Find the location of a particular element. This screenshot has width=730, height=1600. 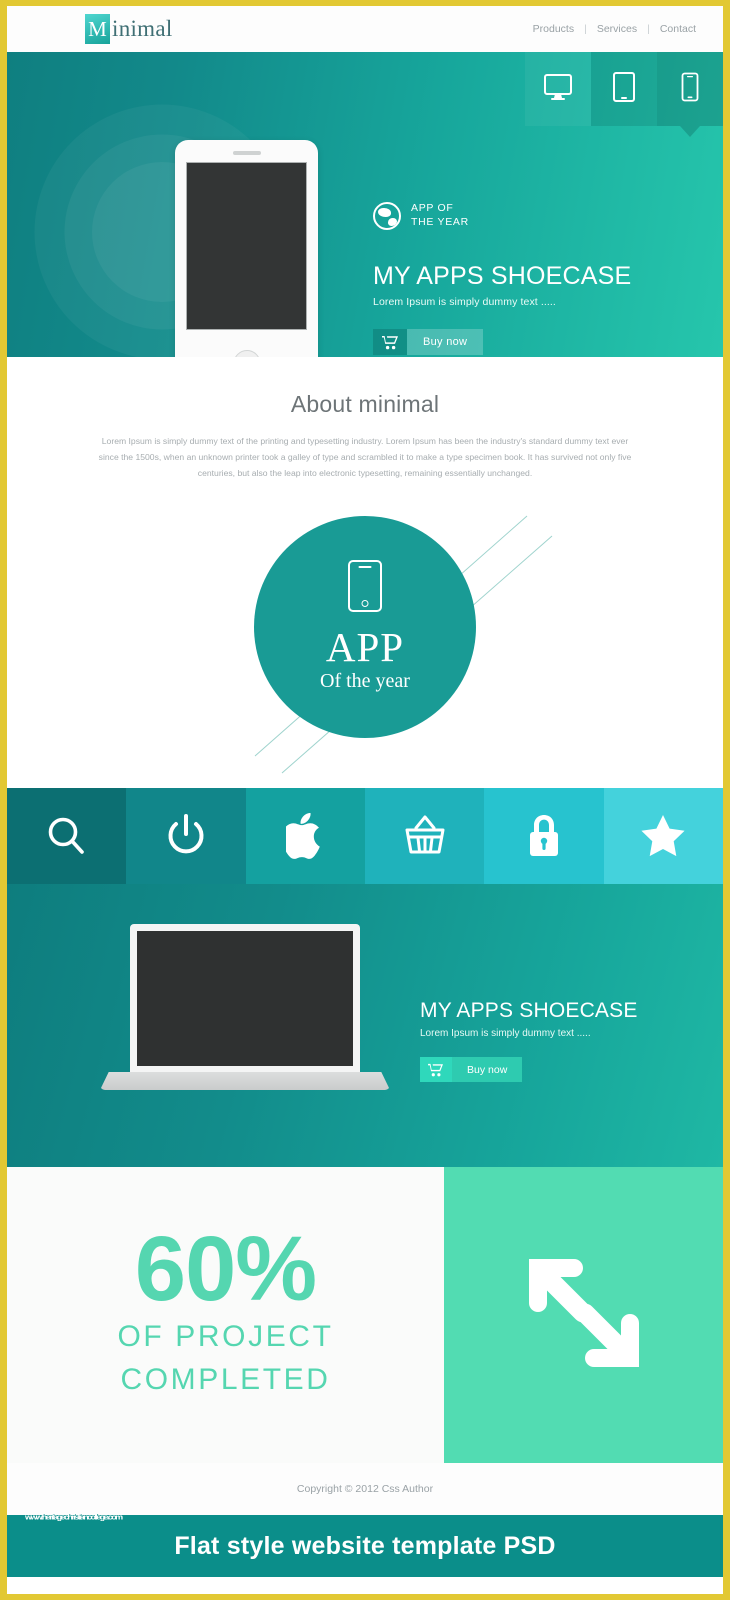

icon-cell-power is located at coordinates (186, 836).